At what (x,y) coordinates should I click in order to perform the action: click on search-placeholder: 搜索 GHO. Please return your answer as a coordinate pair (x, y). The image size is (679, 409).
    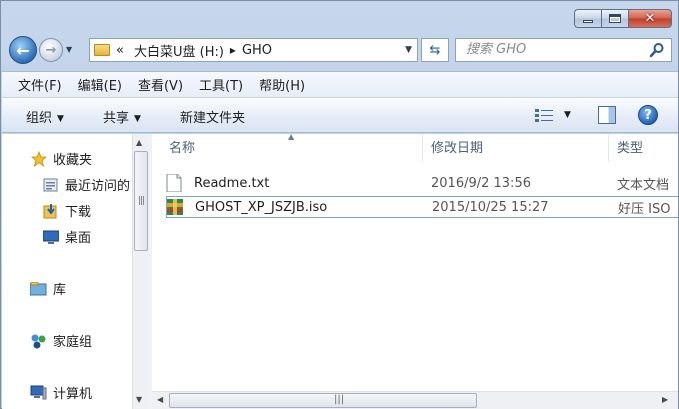
    Looking at the image, I should click on (496, 49).